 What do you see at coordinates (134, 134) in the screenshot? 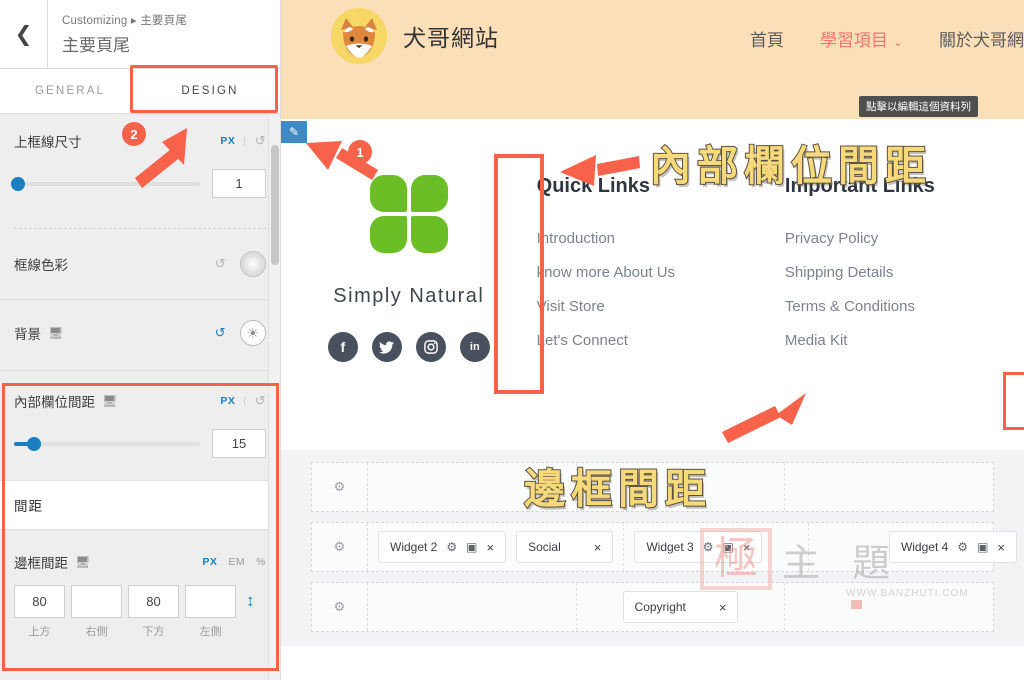
I see `badge-2: 2` at bounding box center [134, 134].